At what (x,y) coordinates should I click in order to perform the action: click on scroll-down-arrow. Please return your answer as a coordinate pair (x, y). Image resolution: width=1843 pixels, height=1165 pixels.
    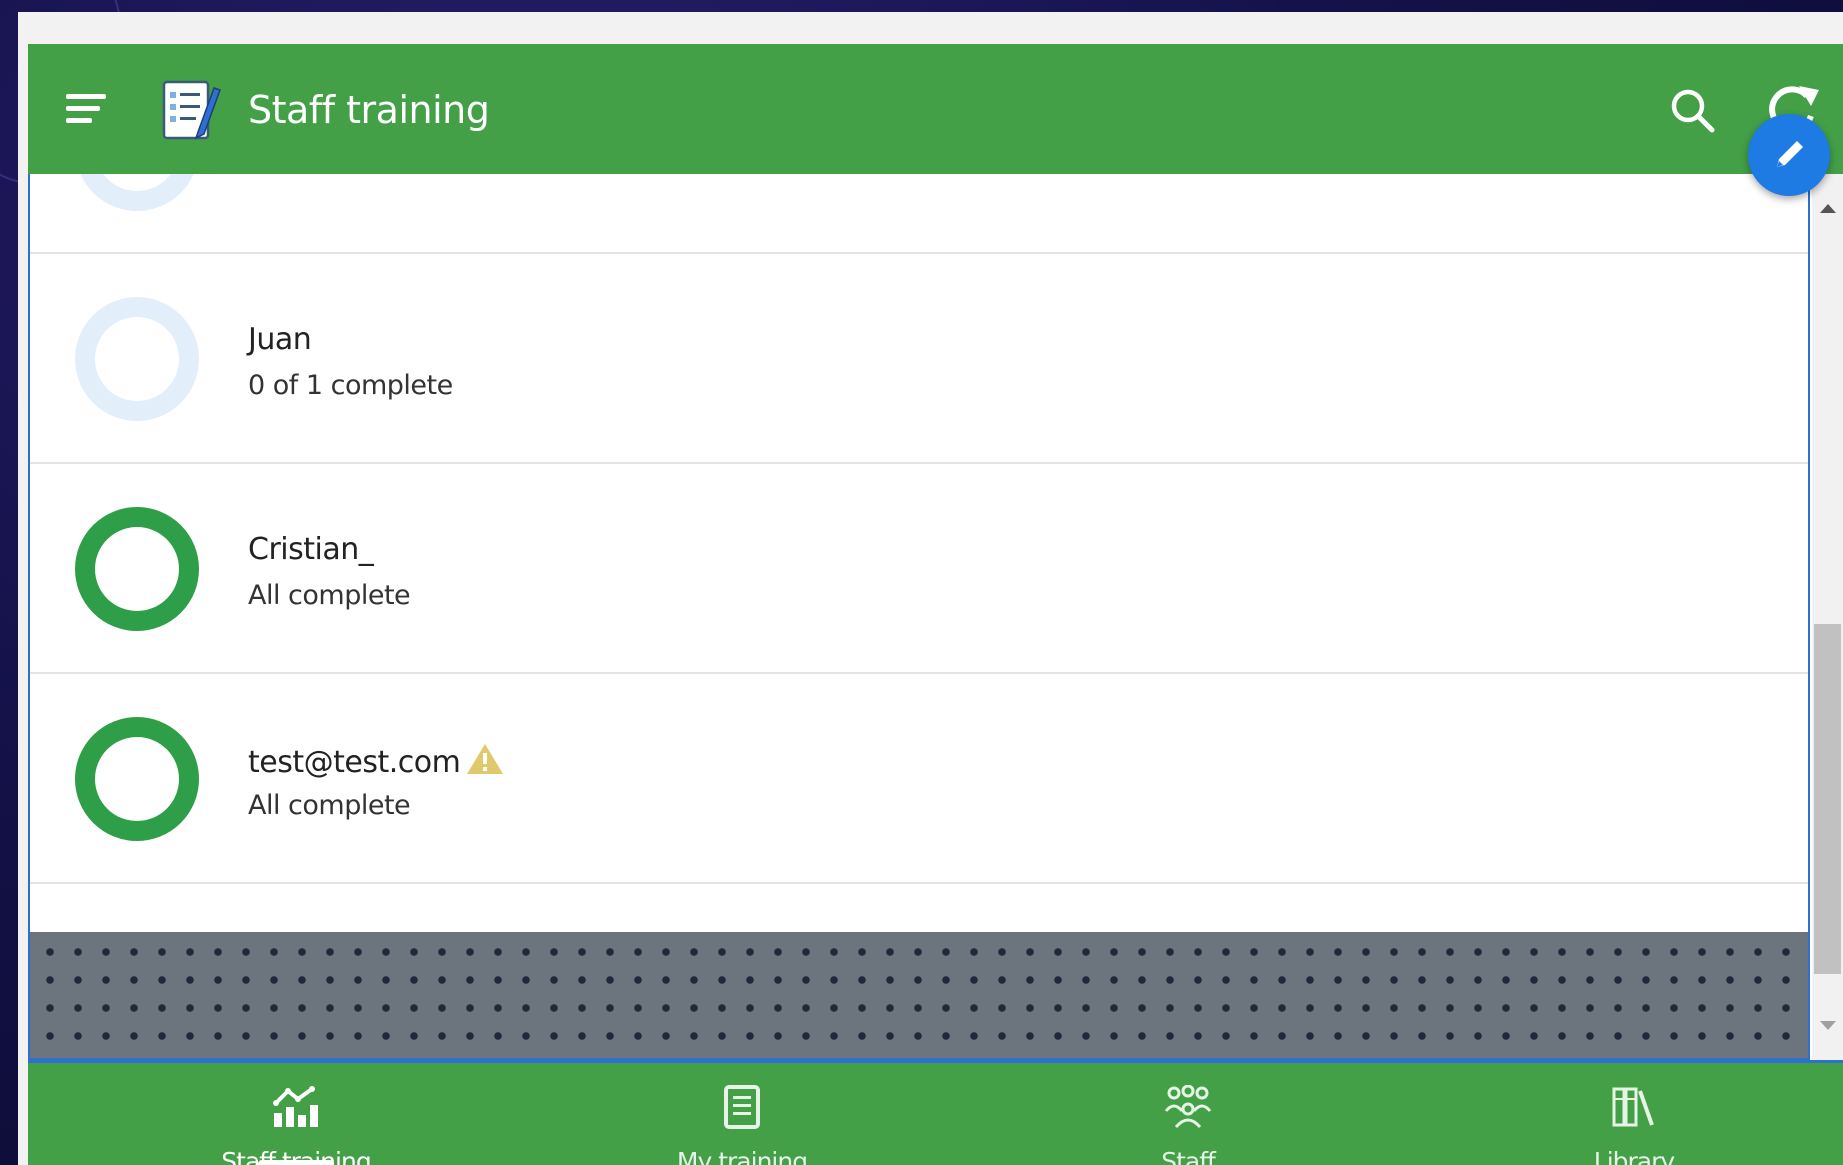
    Looking at the image, I should click on (1828, 1025).